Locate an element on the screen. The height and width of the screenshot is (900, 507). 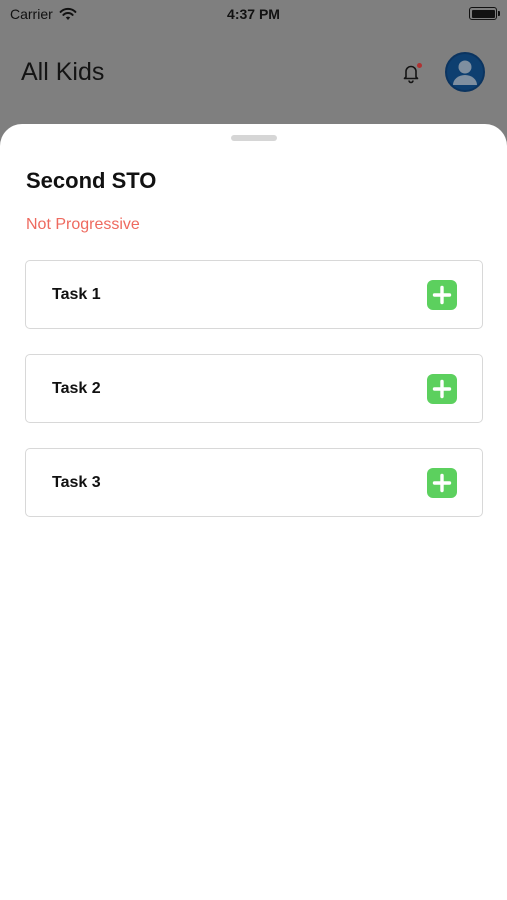
notification-dot is located at coordinates (419, 65).